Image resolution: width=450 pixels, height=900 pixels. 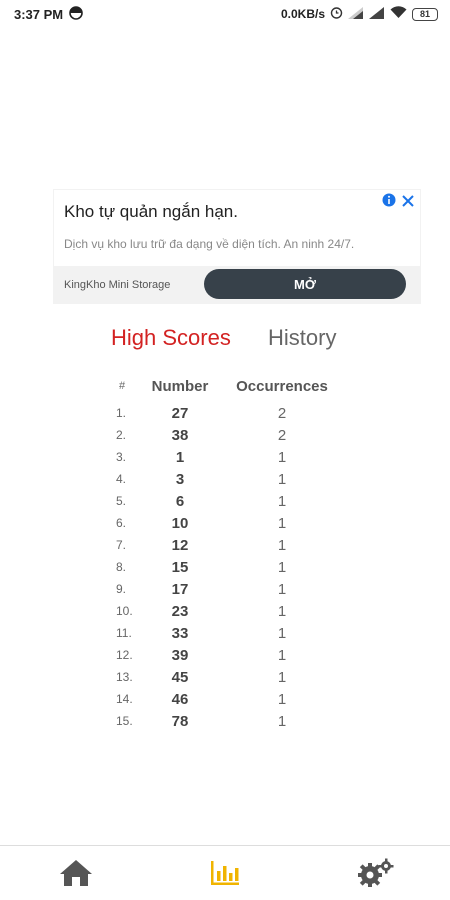 What do you see at coordinates (302, 338) in the screenshot?
I see `tab-history: History` at bounding box center [302, 338].